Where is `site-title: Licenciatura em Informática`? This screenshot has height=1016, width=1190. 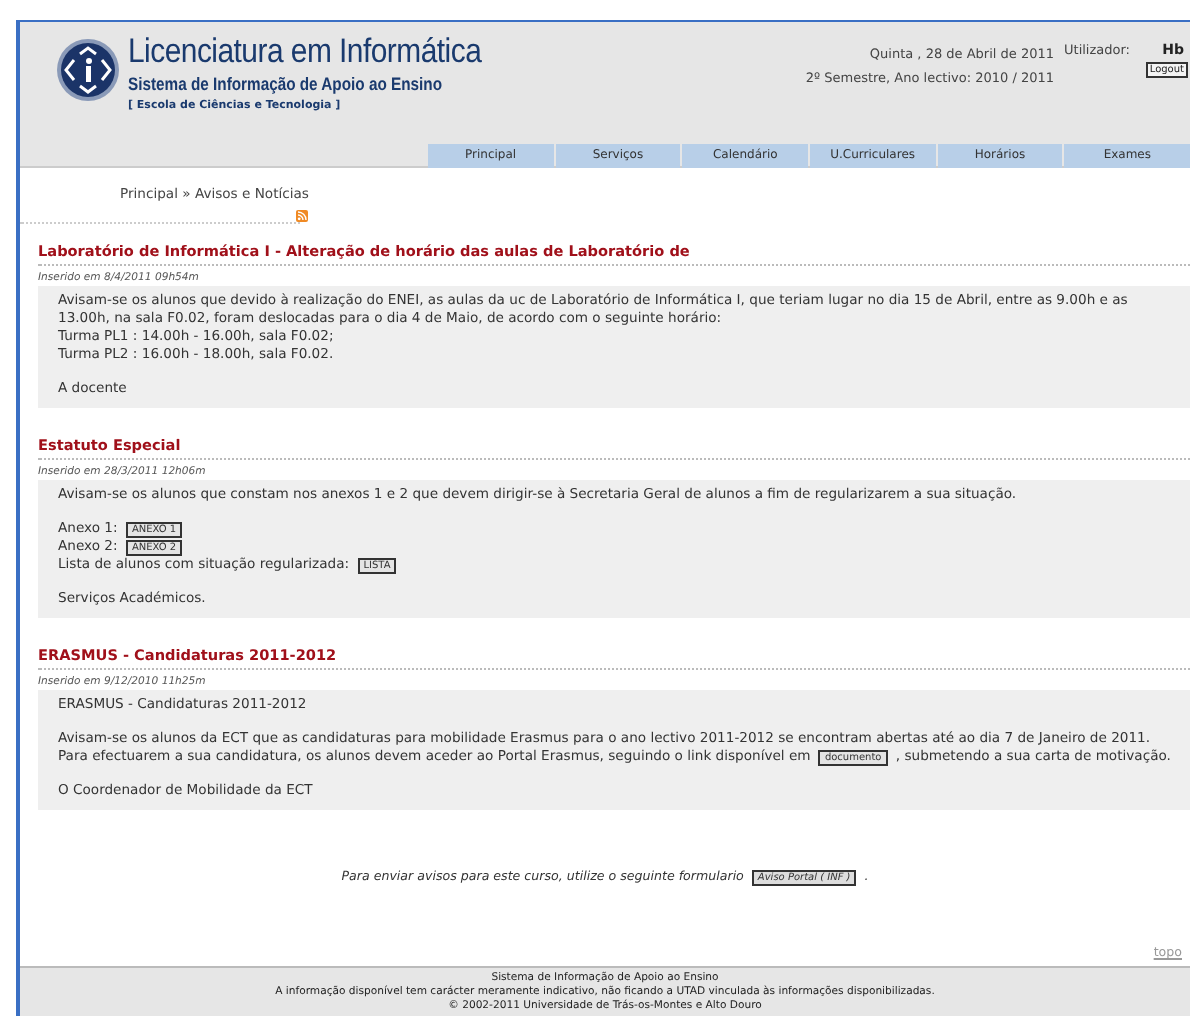
site-title: Licenciatura em Informática is located at coordinates (305, 52).